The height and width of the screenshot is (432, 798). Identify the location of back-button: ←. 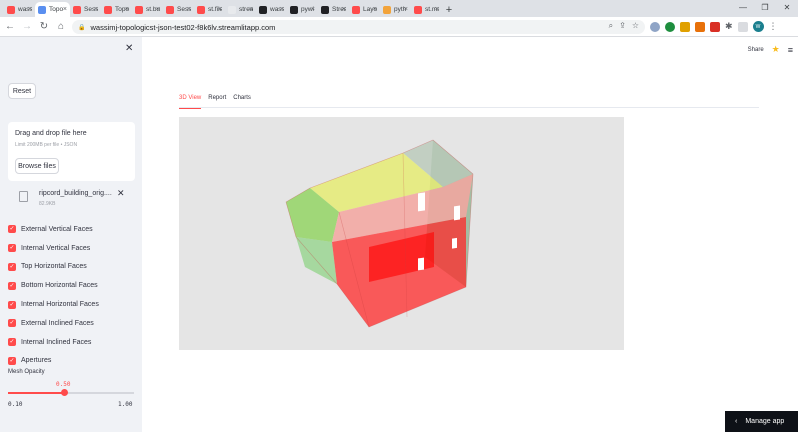
(10, 27).